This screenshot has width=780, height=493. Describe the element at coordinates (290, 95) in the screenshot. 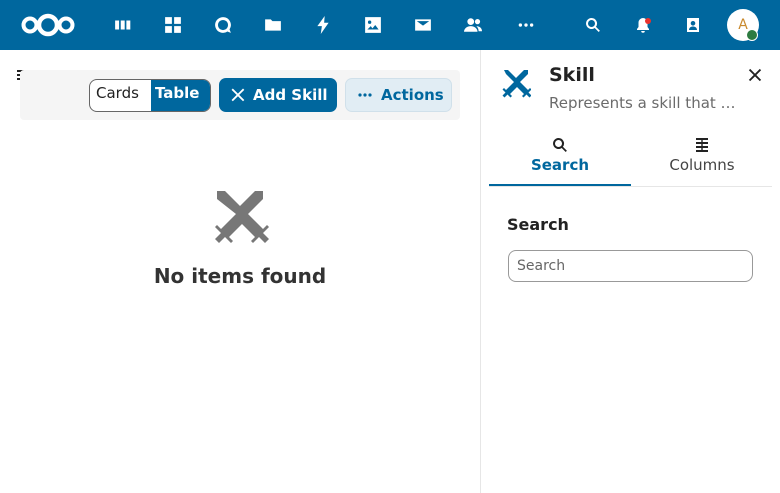

I see `add-skill-label: Add Skill` at that location.